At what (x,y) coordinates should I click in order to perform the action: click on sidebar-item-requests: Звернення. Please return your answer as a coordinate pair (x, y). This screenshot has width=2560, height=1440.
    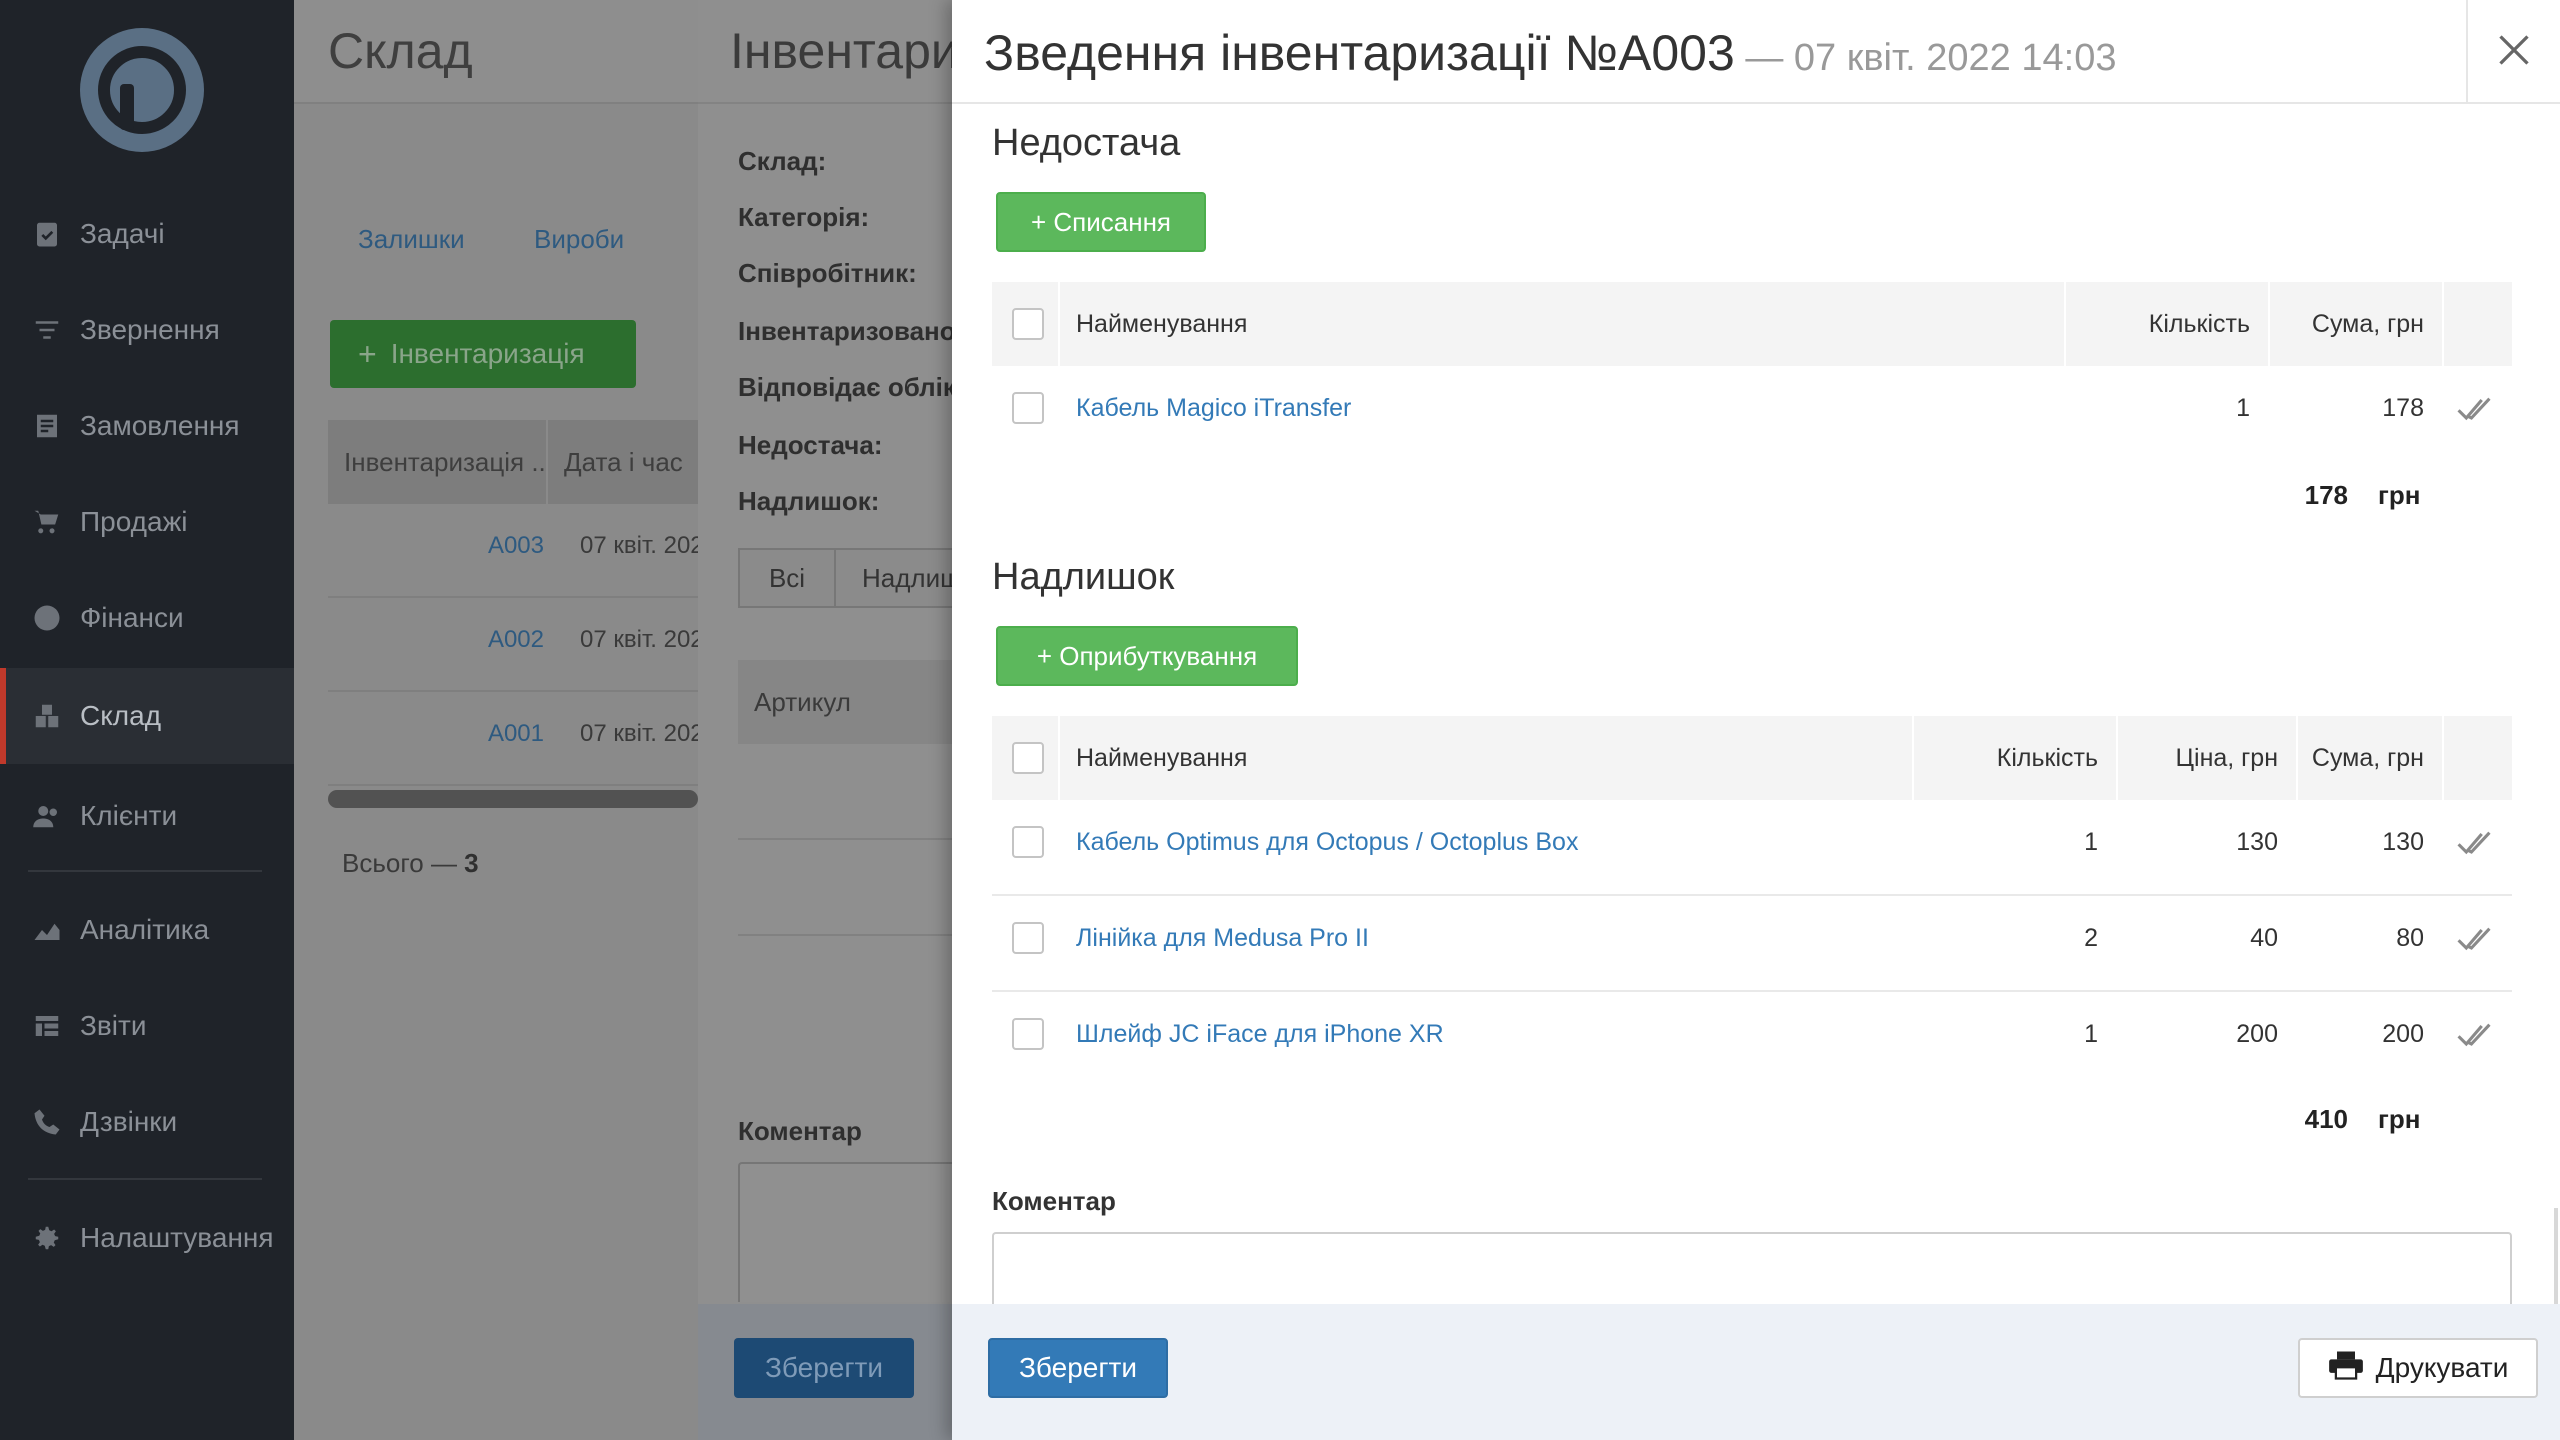
    Looking at the image, I should click on (147, 330).